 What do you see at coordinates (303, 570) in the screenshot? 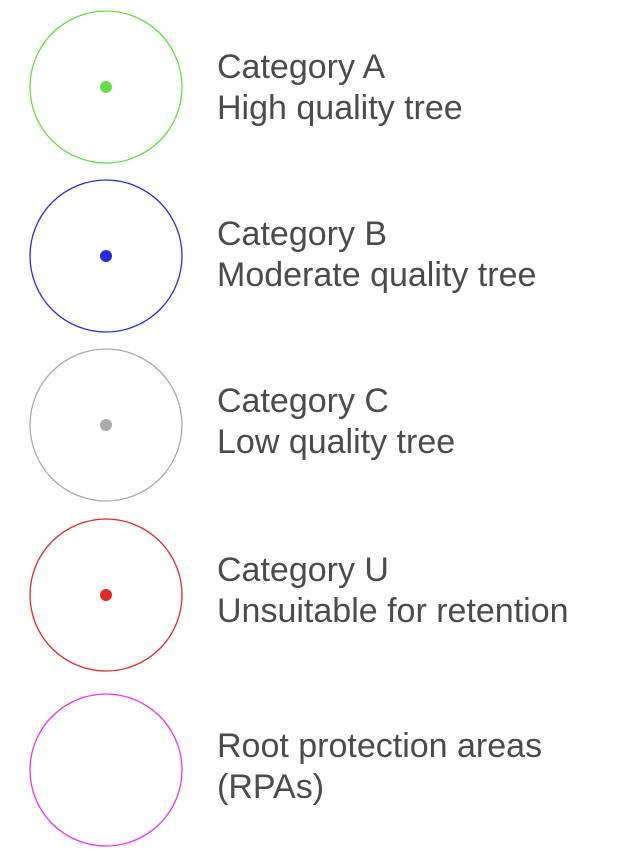
I see `legend-item-title: Category U` at bounding box center [303, 570].